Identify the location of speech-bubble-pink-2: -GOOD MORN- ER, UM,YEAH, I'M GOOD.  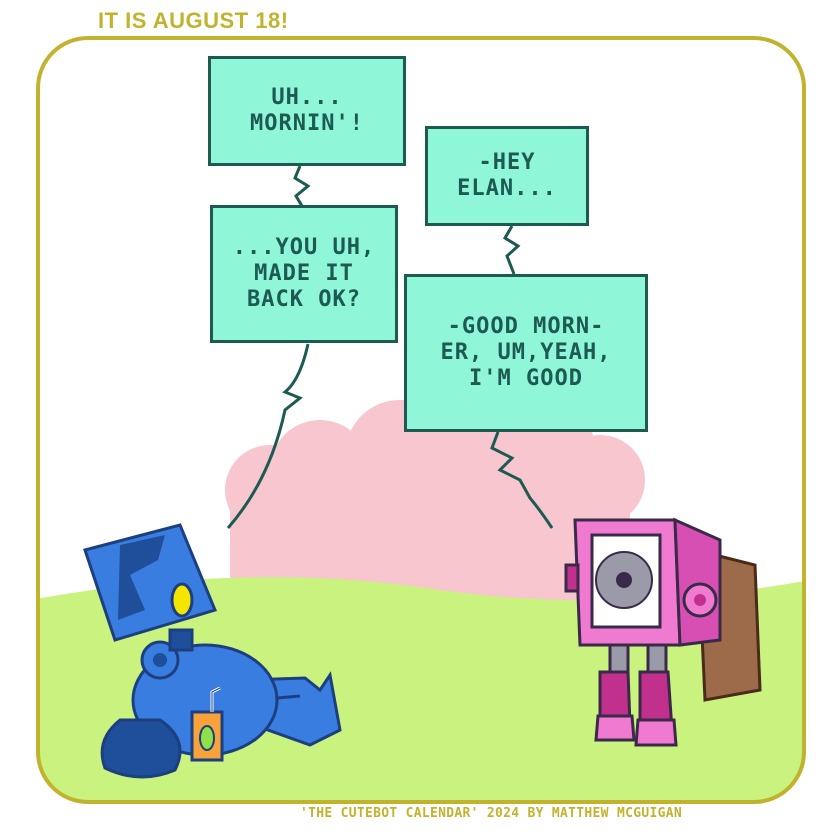
(526, 353).